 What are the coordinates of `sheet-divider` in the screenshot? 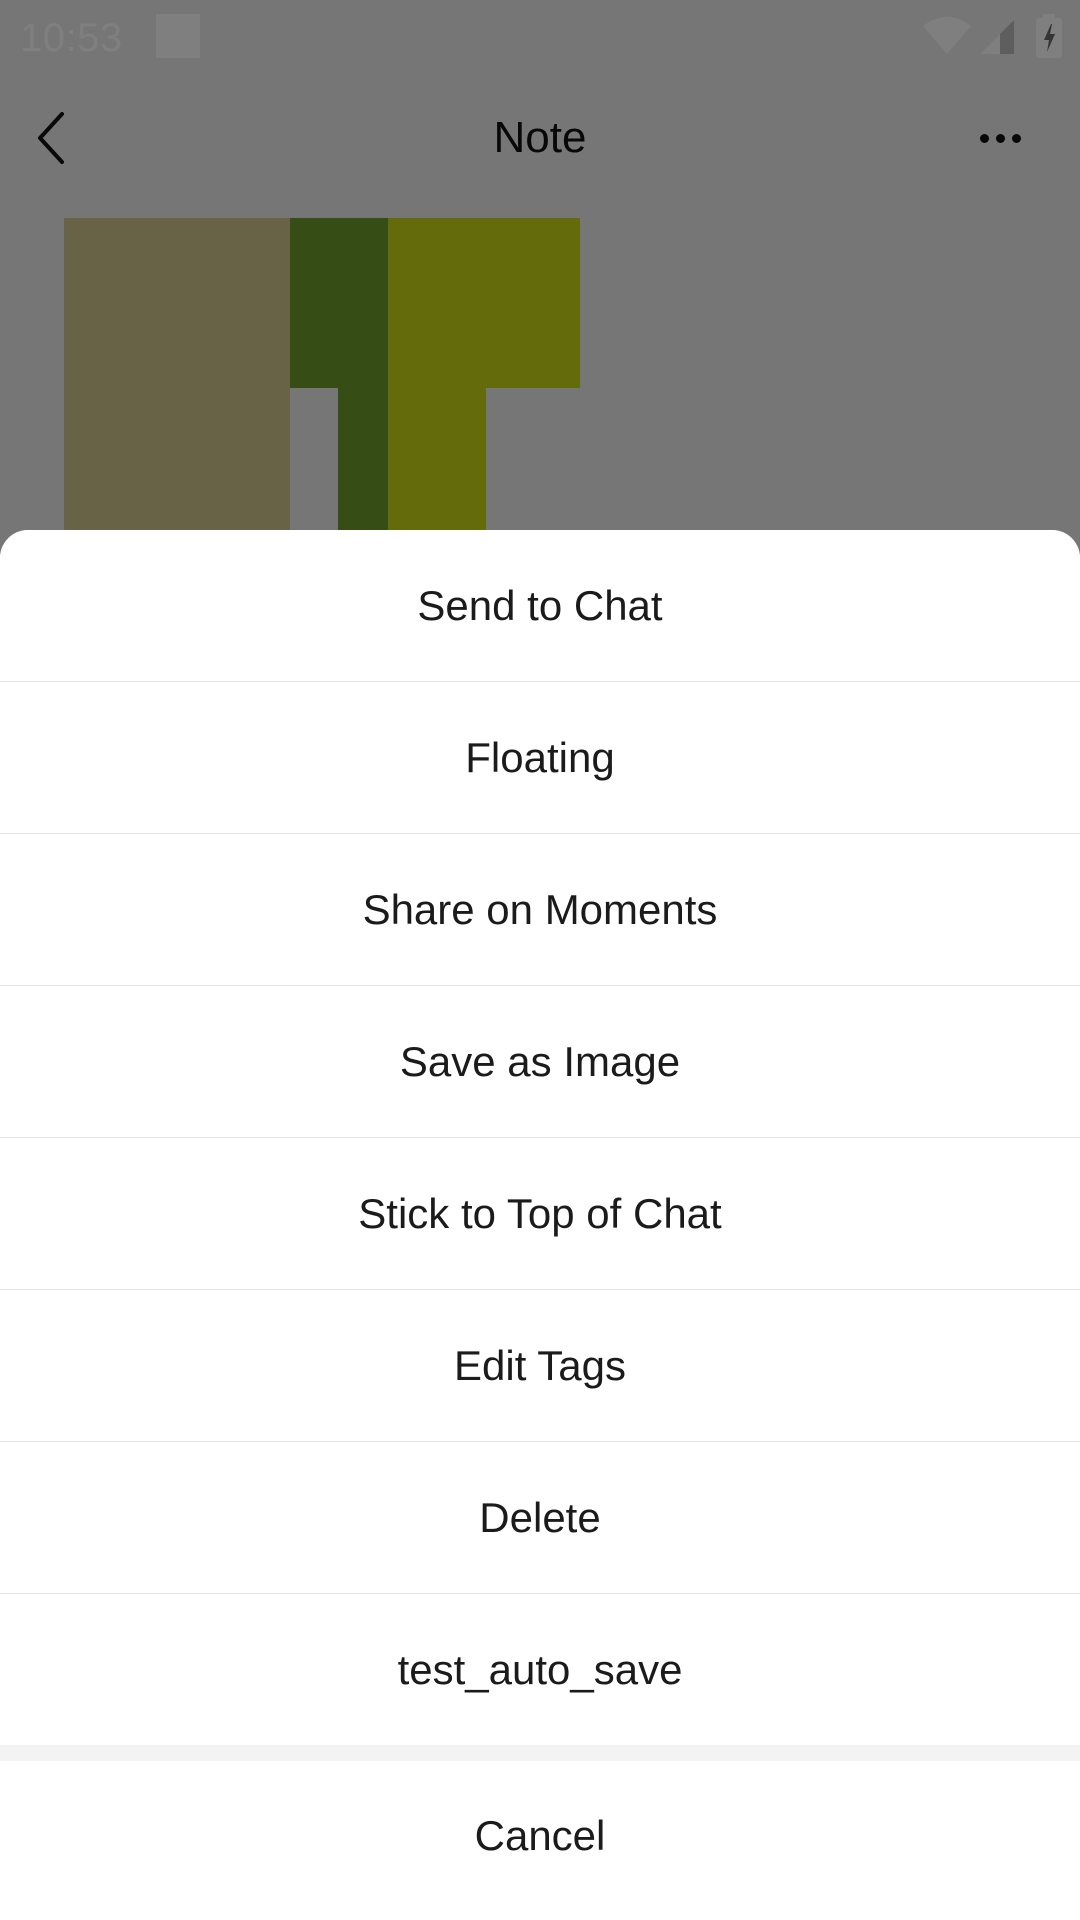 It's located at (540, 1753).